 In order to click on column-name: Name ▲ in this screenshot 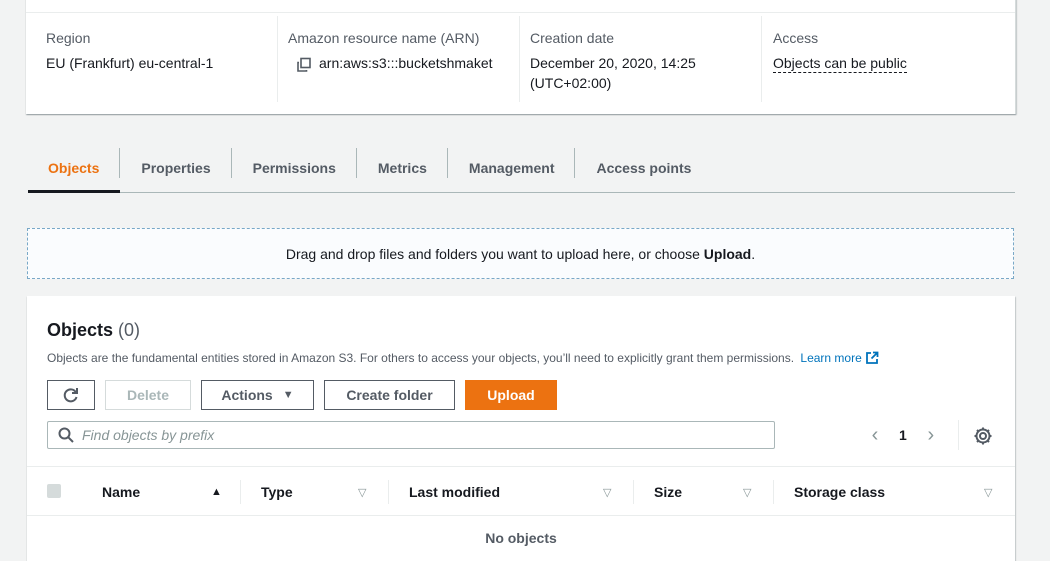, I will do `click(172, 492)`.